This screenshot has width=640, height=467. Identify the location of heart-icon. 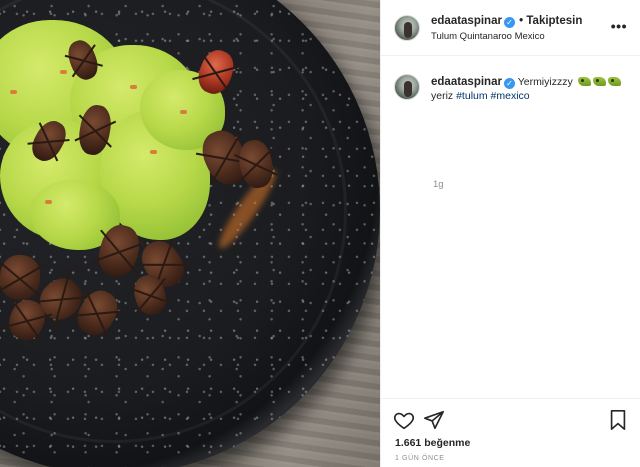
(404, 420).